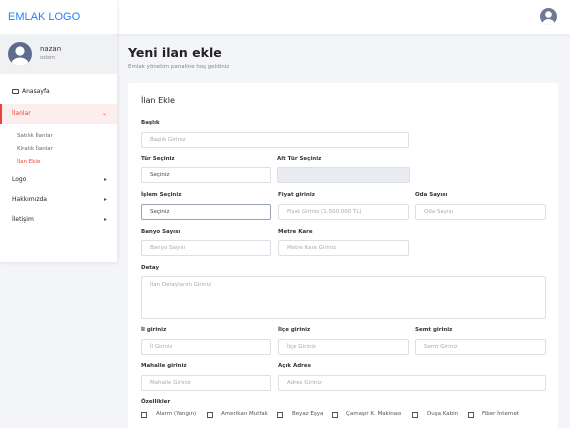  I want to click on alt-tur-select, so click(343, 175).